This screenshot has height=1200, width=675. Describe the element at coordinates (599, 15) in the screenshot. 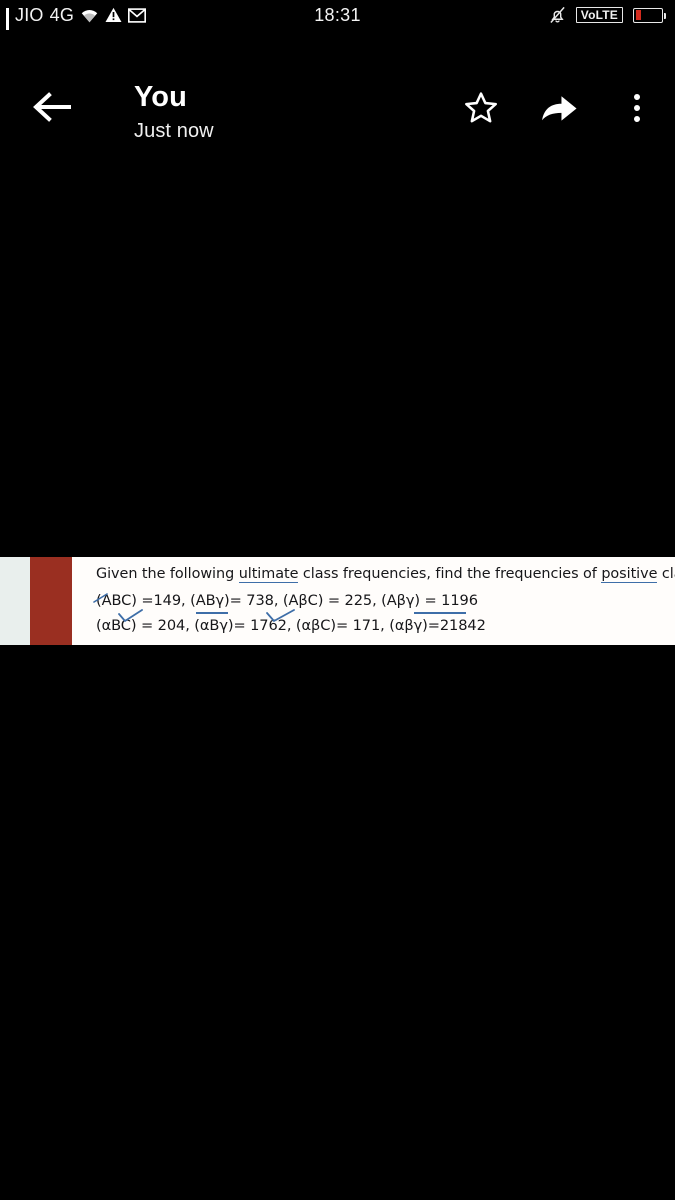

I see `volte-badge: VoLTE` at that location.